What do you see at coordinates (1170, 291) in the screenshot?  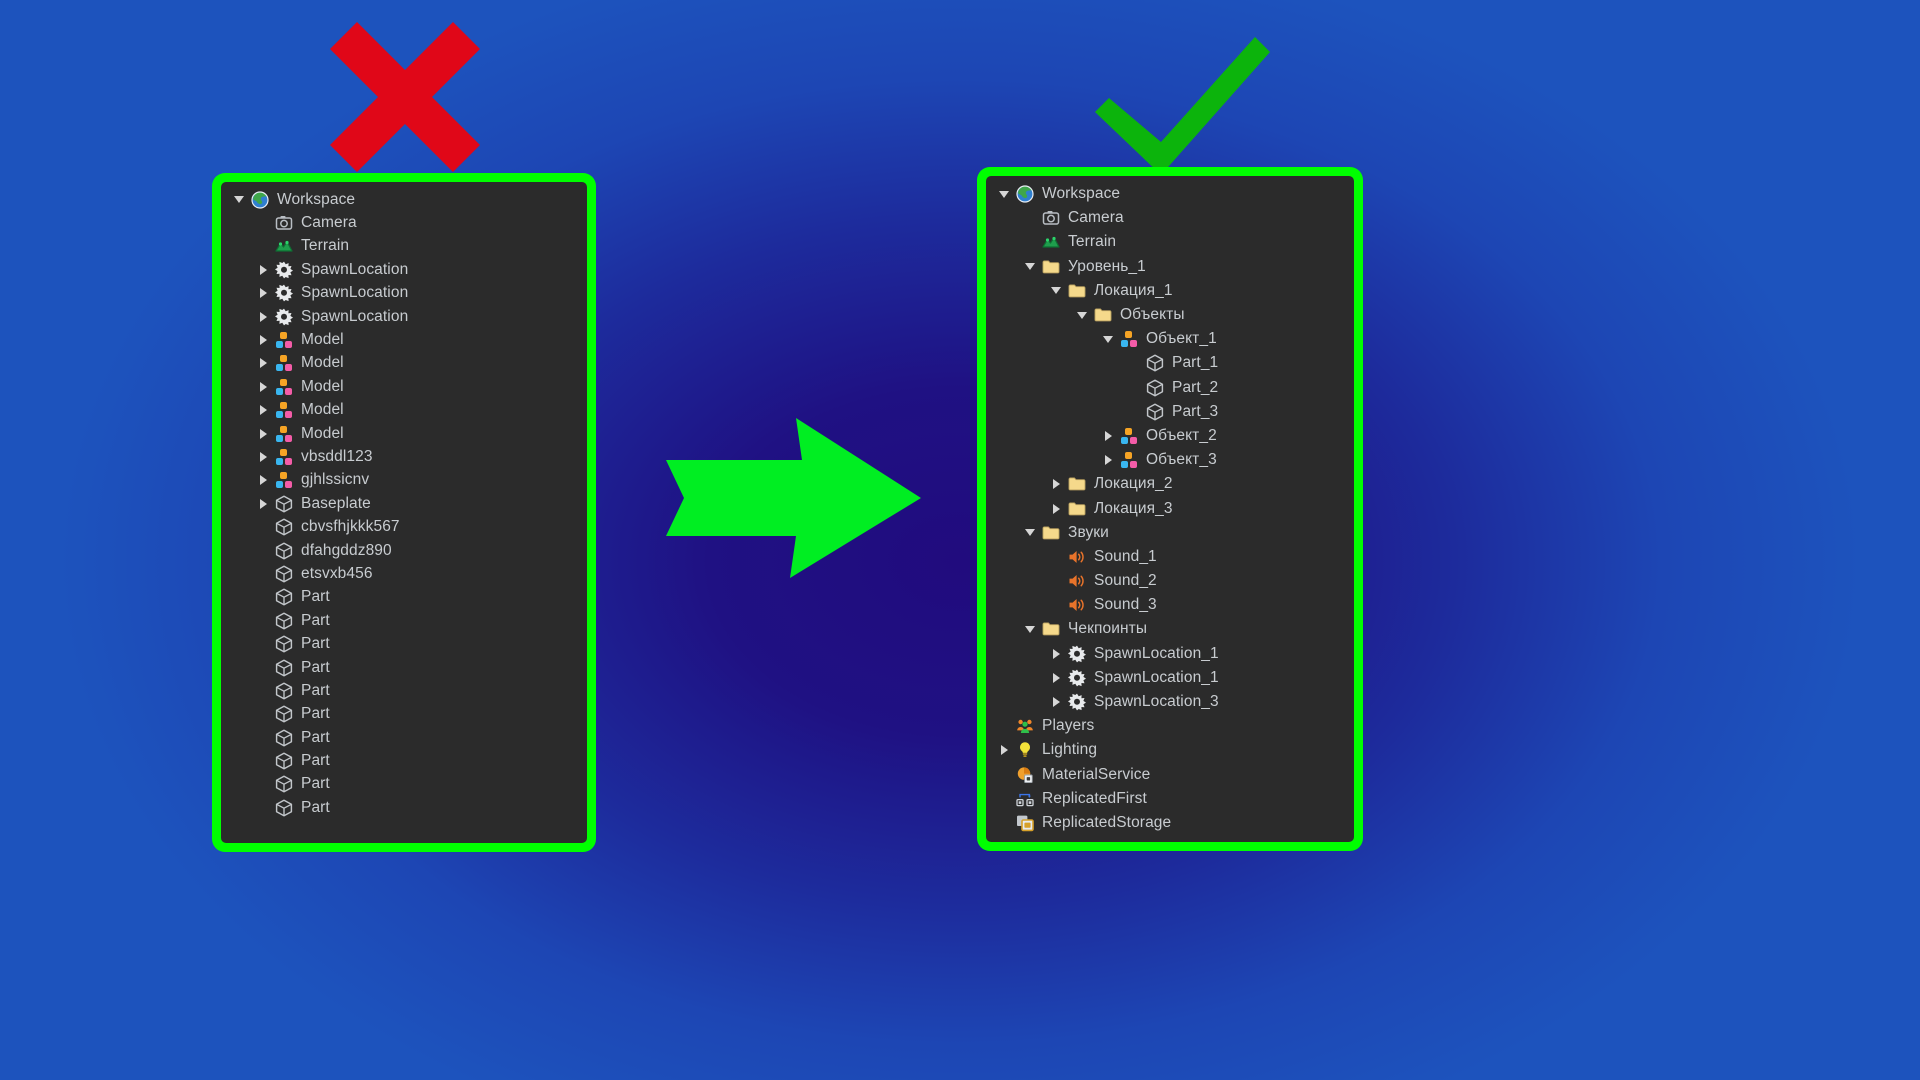 I see `tree-row: Локация_1` at bounding box center [1170, 291].